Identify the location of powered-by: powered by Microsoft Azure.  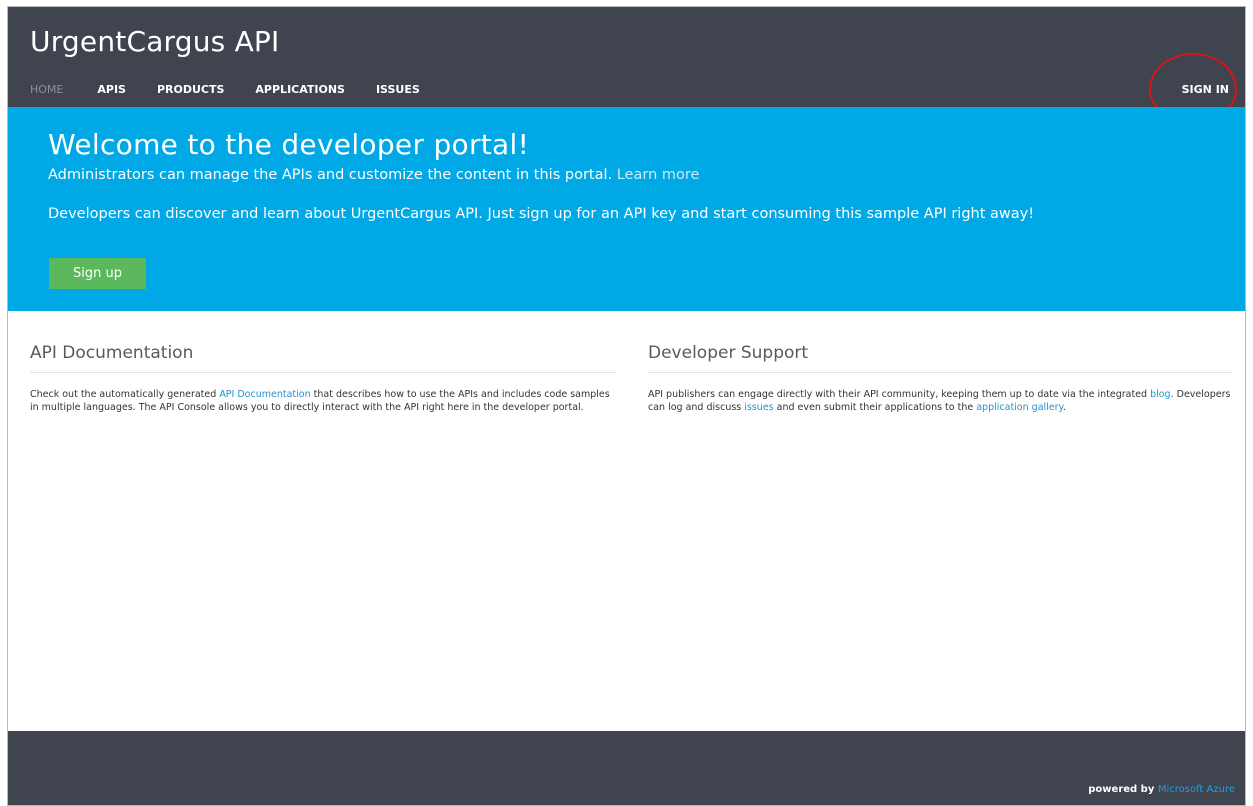
(1161, 789).